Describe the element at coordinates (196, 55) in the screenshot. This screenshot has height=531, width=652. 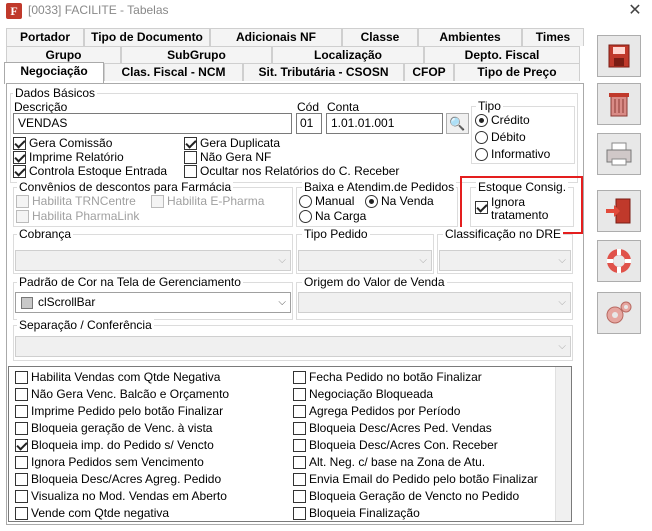
I see `tab-subgrupo: SubGrupo` at that location.